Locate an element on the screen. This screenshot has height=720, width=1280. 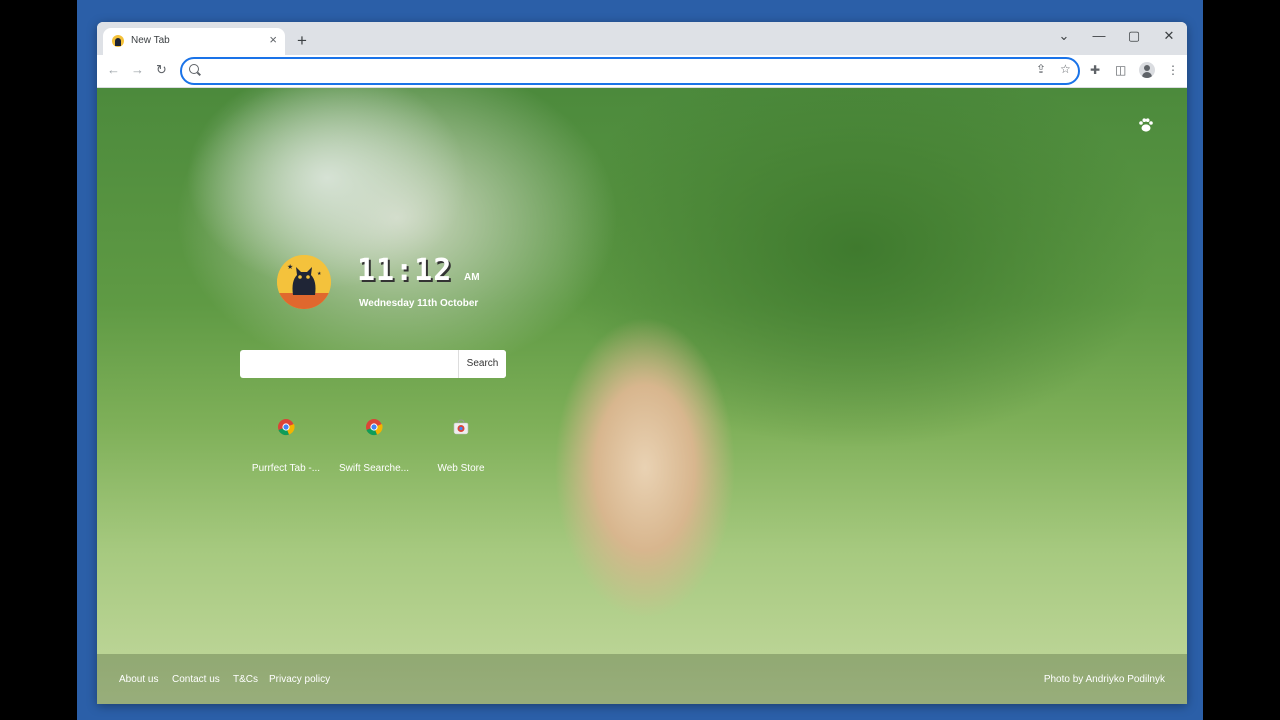
tab-search-chevron-icon: ⌄ is located at coordinates (1064, 36).